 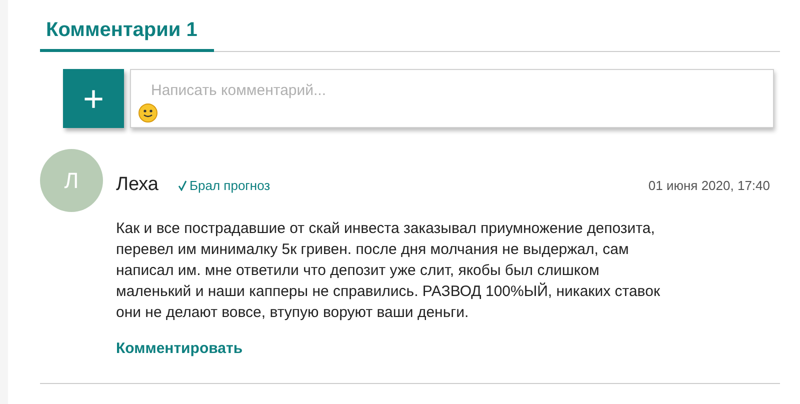 What do you see at coordinates (179, 349) in the screenshot?
I see `reply-link: Комментировать` at bounding box center [179, 349].